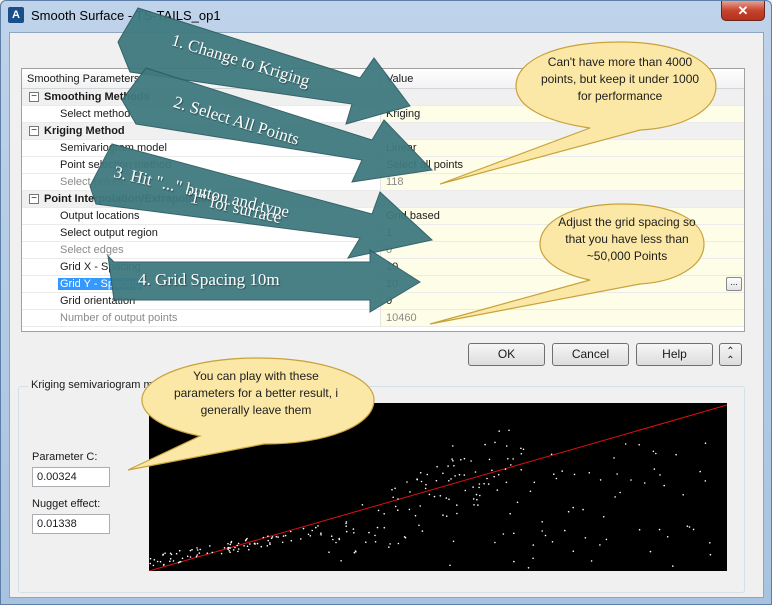 The width and height of the screenshot is (772, 605). What do you see at coordinates (383, 318) in the screenshot?
I see `property-row: Number of output points 10460` at bounding box center [383, 318].